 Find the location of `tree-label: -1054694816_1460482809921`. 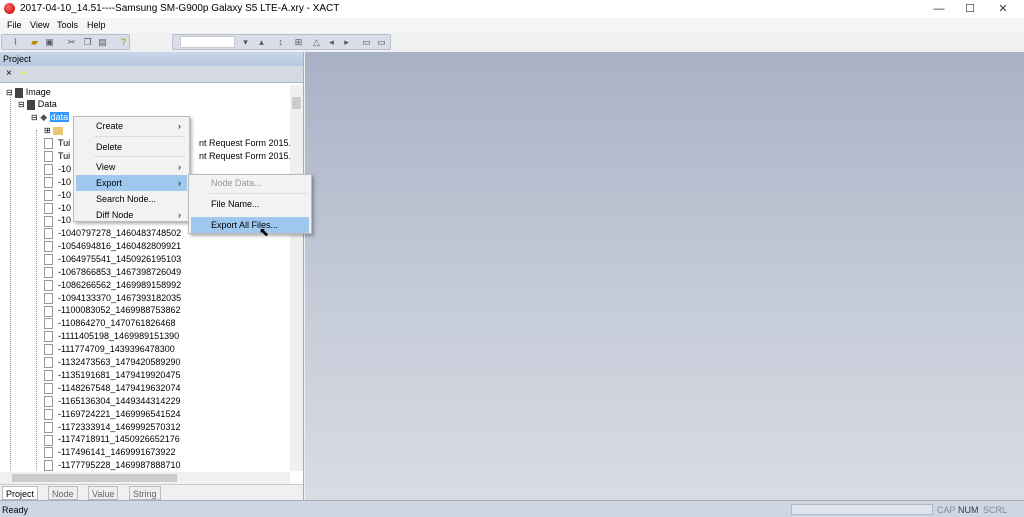

tree-label: -1054694816_1460482809921 is located at coordinates (120, 245).